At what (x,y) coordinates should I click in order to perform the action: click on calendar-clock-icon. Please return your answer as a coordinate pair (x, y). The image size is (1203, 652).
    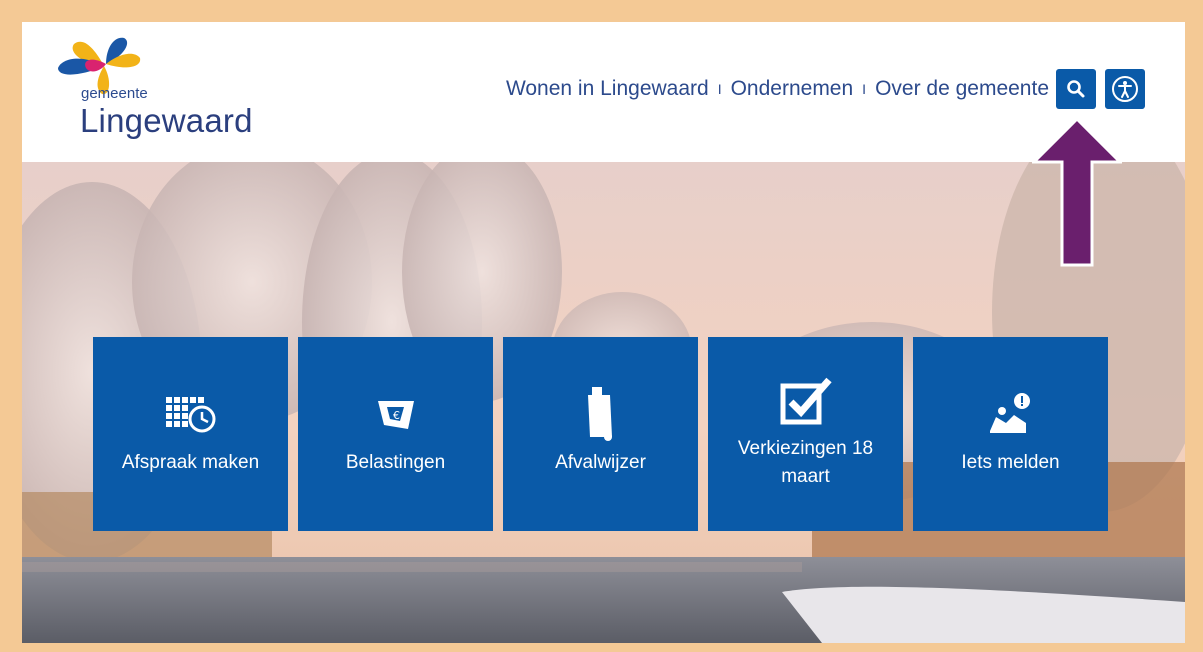
    Looking at the image, I should click on (190, 415).